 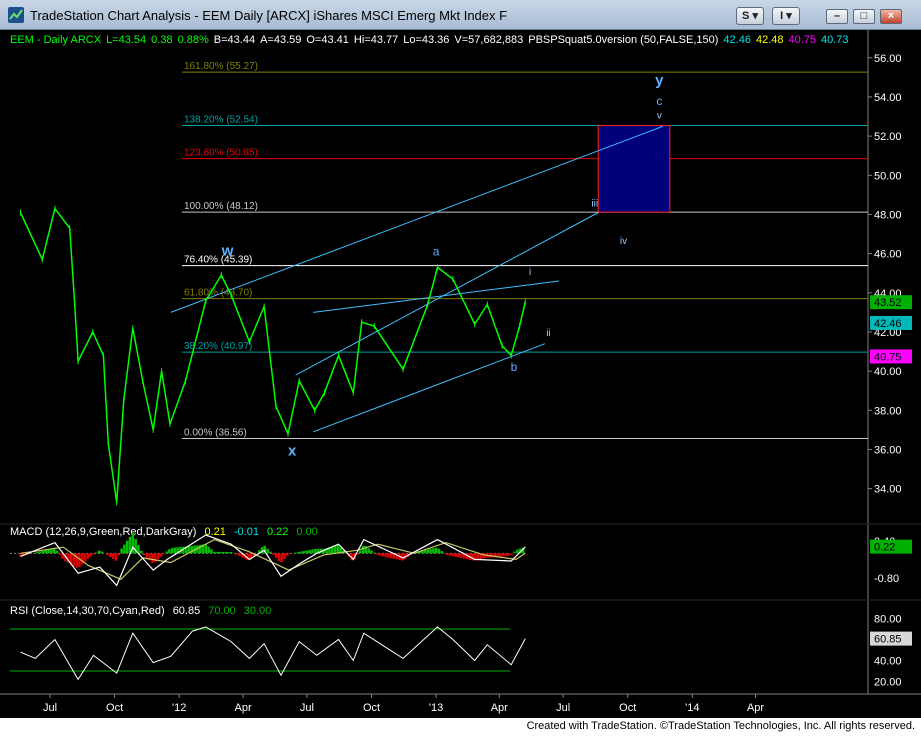 What do you see at coordinates (888, 215) in the screenshot?
I see `price-tick-label: 48.00` at bounding box center [888, 215].